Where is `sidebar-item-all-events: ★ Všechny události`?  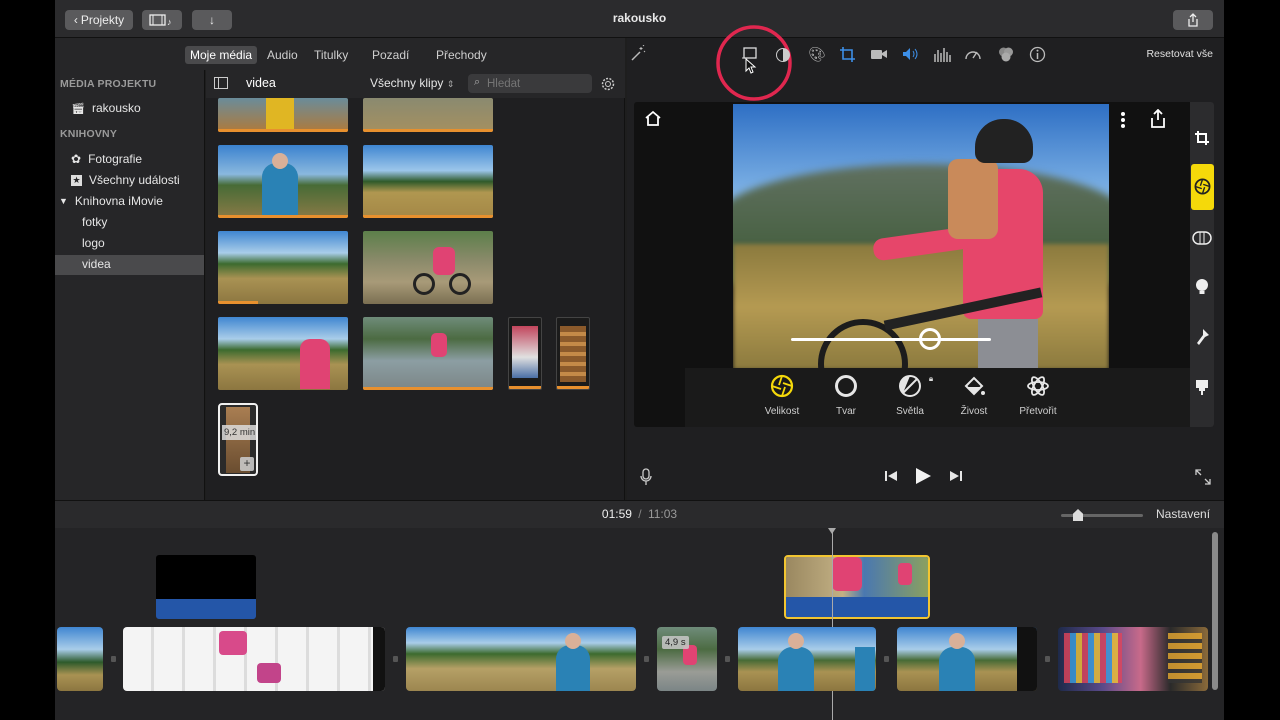
sidebar-item-all-events: ★ Všechny události is located at coordinates (125, 180).